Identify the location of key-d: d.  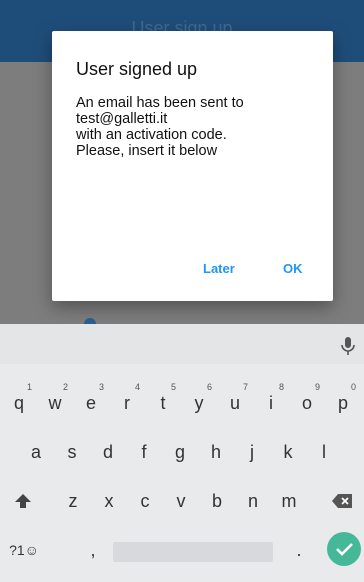
(108, 452).